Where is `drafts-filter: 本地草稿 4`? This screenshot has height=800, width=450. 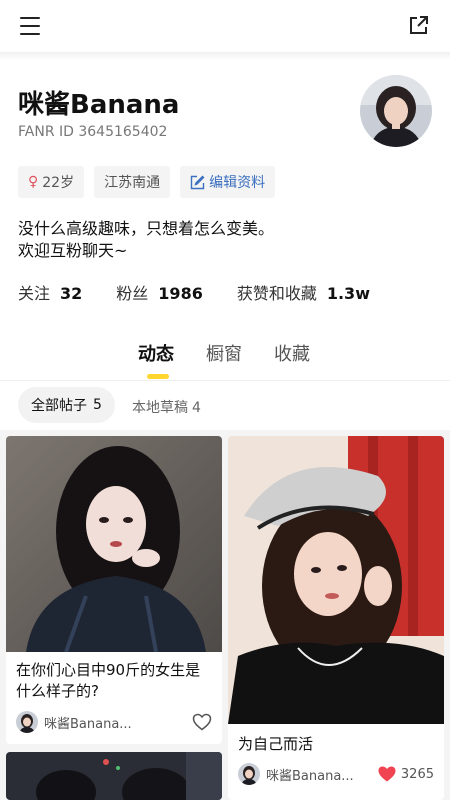 drafts-filter: 本地草稿 4 is located at coordinates (166, 407).